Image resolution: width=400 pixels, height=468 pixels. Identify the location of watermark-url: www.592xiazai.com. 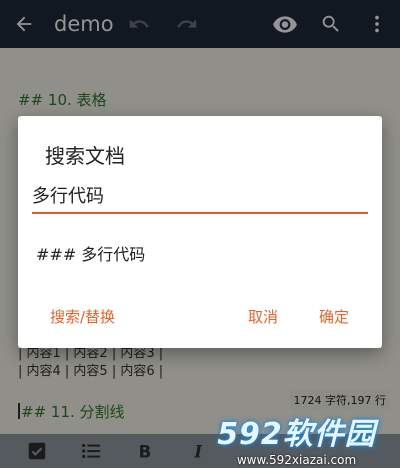
(296, 460).